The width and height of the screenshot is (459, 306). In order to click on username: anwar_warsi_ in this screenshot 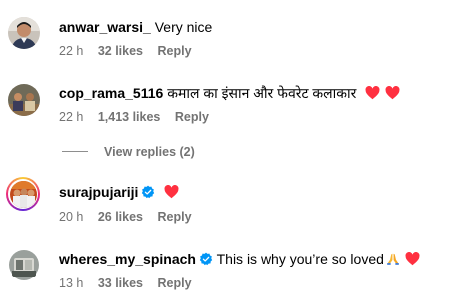, I will do `click(105, 27)`.